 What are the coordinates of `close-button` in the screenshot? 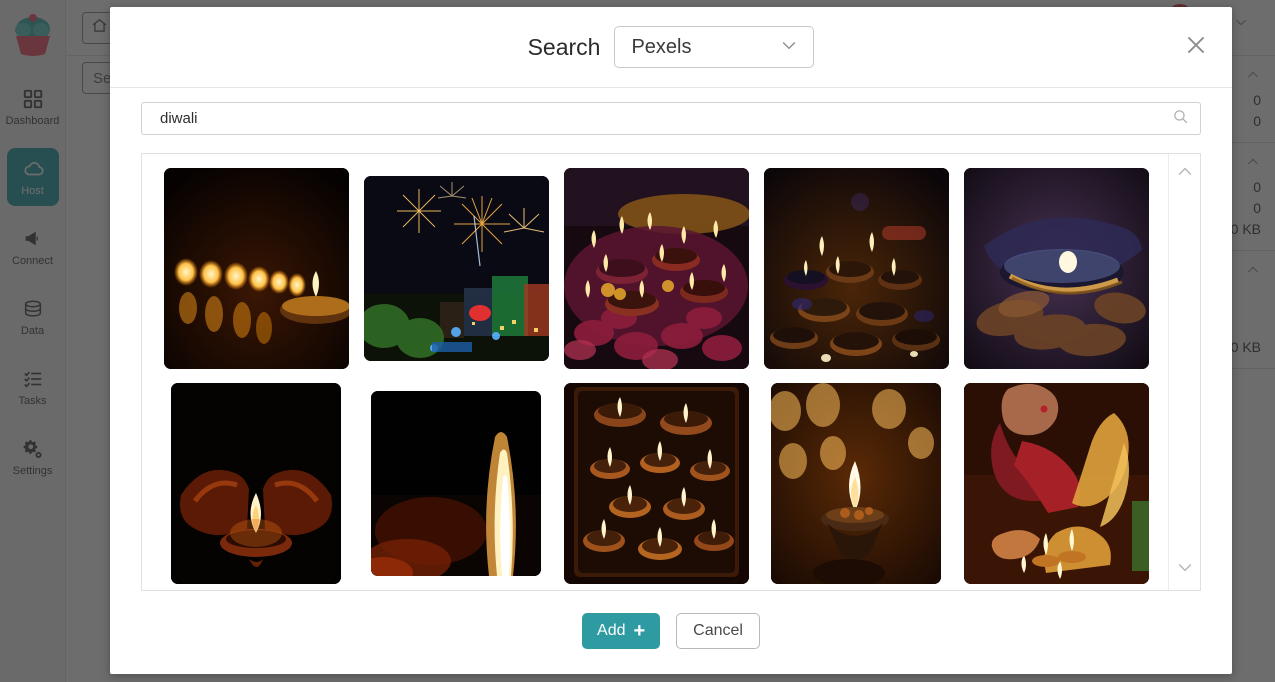 It's located at (1196, 47).